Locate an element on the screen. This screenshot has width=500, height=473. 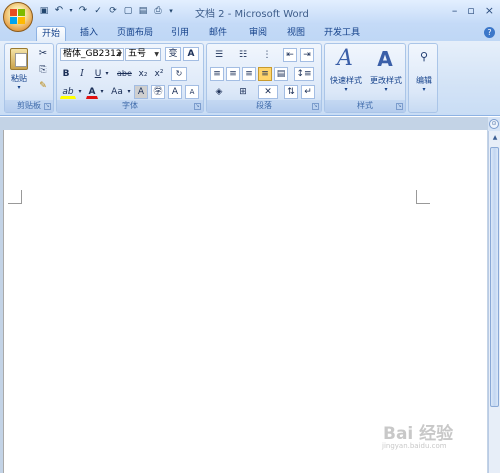
restore-icon: ▫ is located at coordinates (470, 10).